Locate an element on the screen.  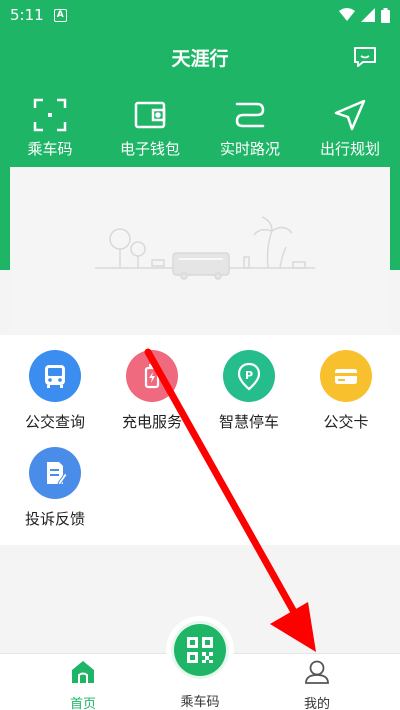
service-charging: 充电服务 is located at coordinates (152, 391).